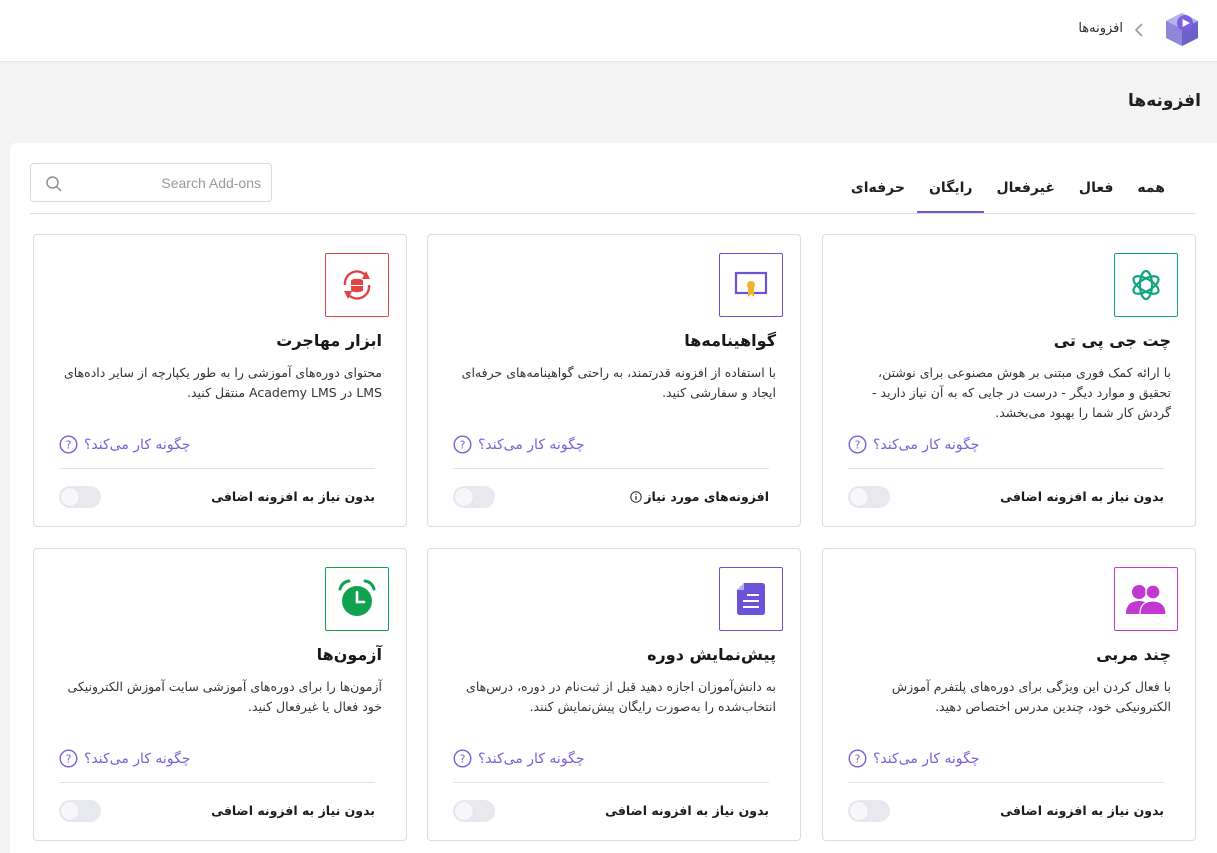 The image size is (1217, 853). Describe the element at coordinates (636, 496) in the screenshot. I see `info-icon` at that location.